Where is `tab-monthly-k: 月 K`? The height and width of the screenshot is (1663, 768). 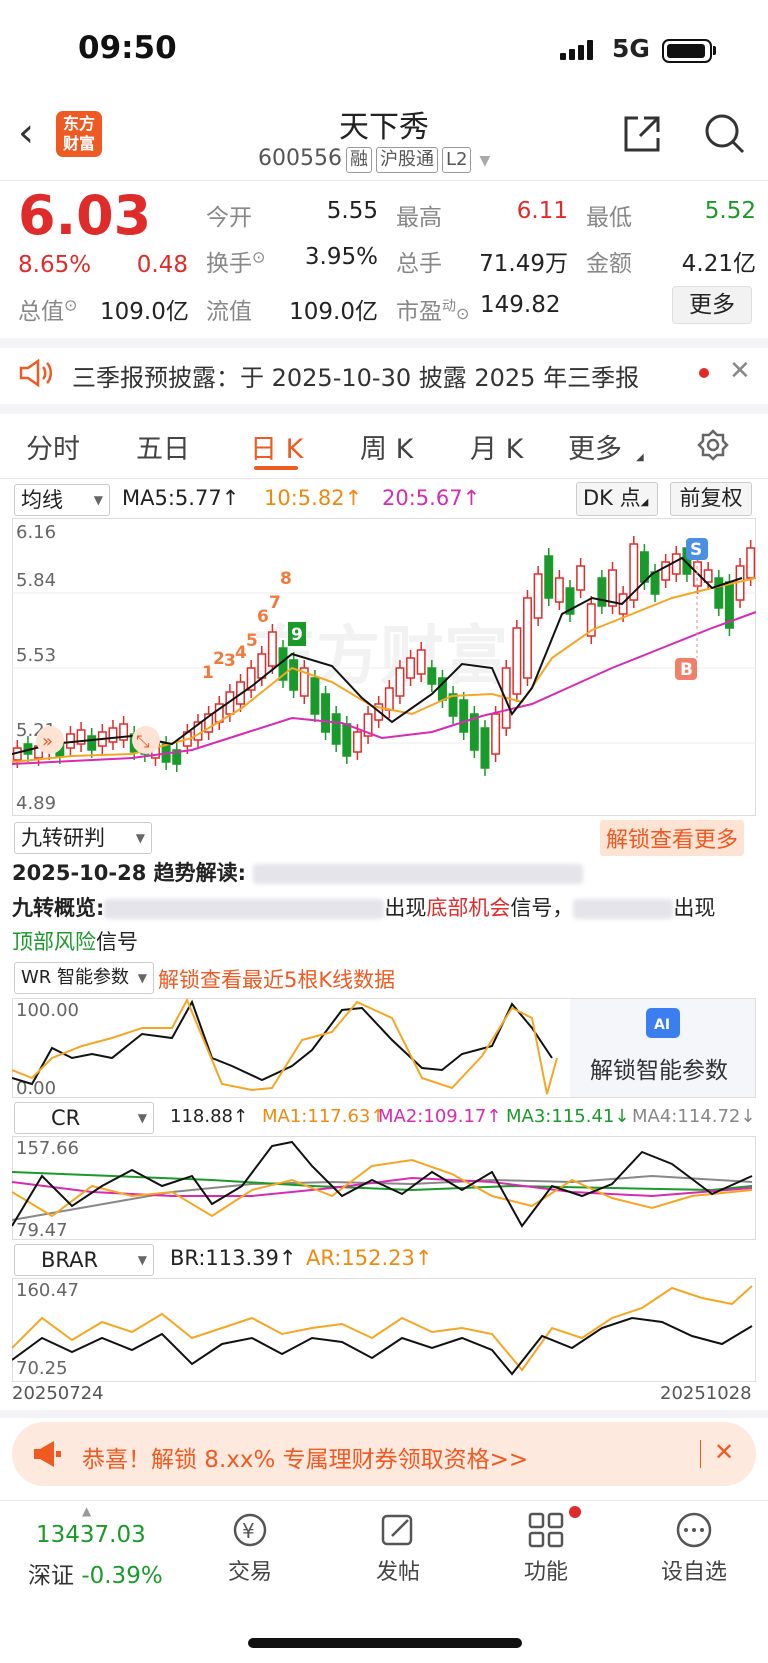
tab-monthly-k: 月 K is located at coordinates (496, 446).